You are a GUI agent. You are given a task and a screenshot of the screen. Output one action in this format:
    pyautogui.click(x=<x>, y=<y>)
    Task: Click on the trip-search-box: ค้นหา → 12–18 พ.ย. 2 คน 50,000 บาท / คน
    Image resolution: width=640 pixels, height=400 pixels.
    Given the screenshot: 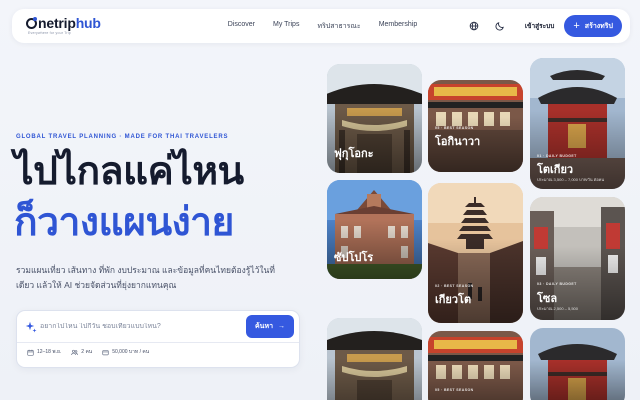 What is the action you would take?
    pyautogui.click(x=158, y=339)
    